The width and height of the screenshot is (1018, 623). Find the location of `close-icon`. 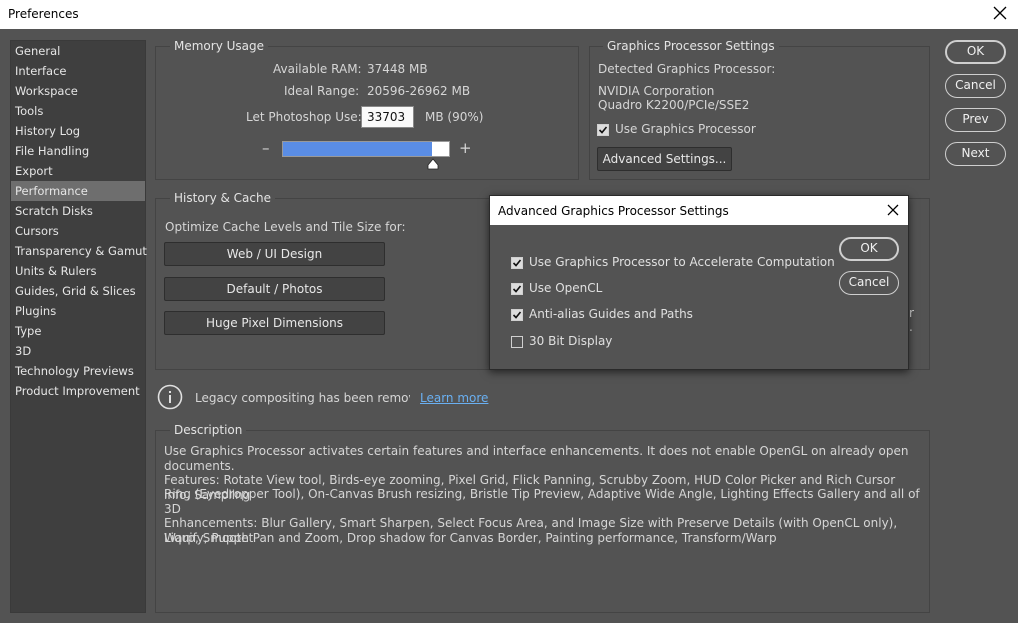

close-icon is located at coordinates (1000, 13).